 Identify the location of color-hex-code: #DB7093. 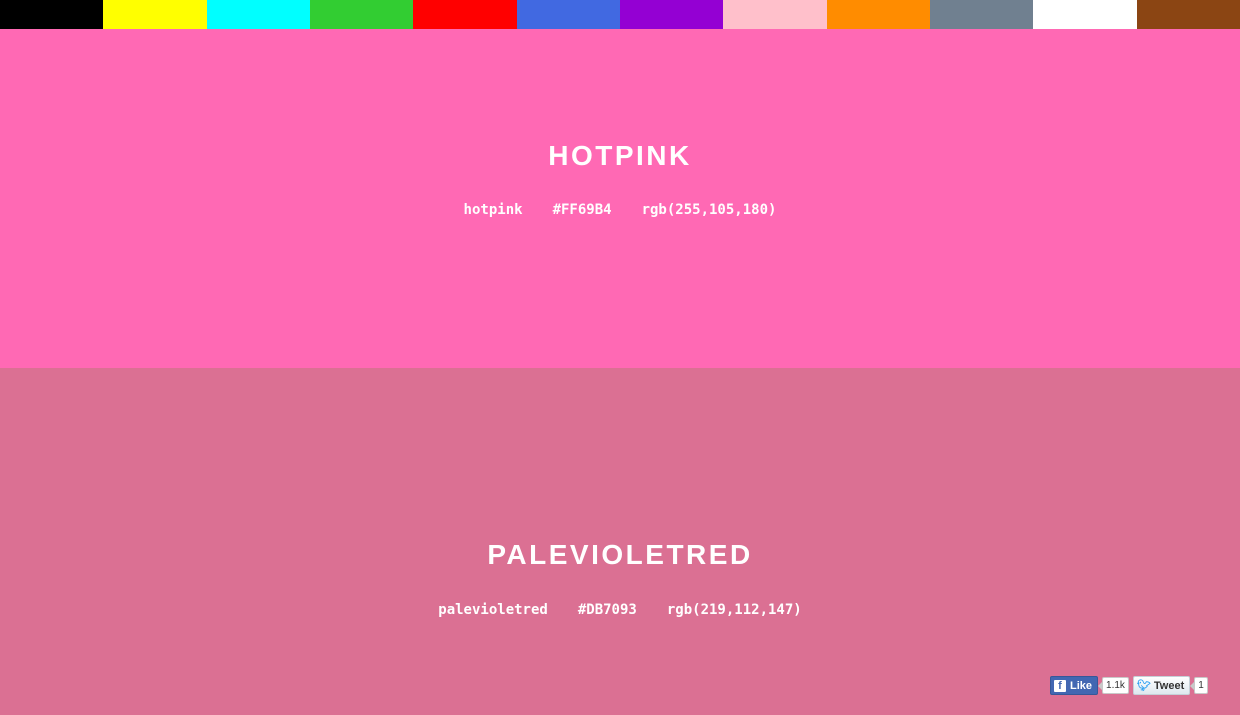
(607, 610).